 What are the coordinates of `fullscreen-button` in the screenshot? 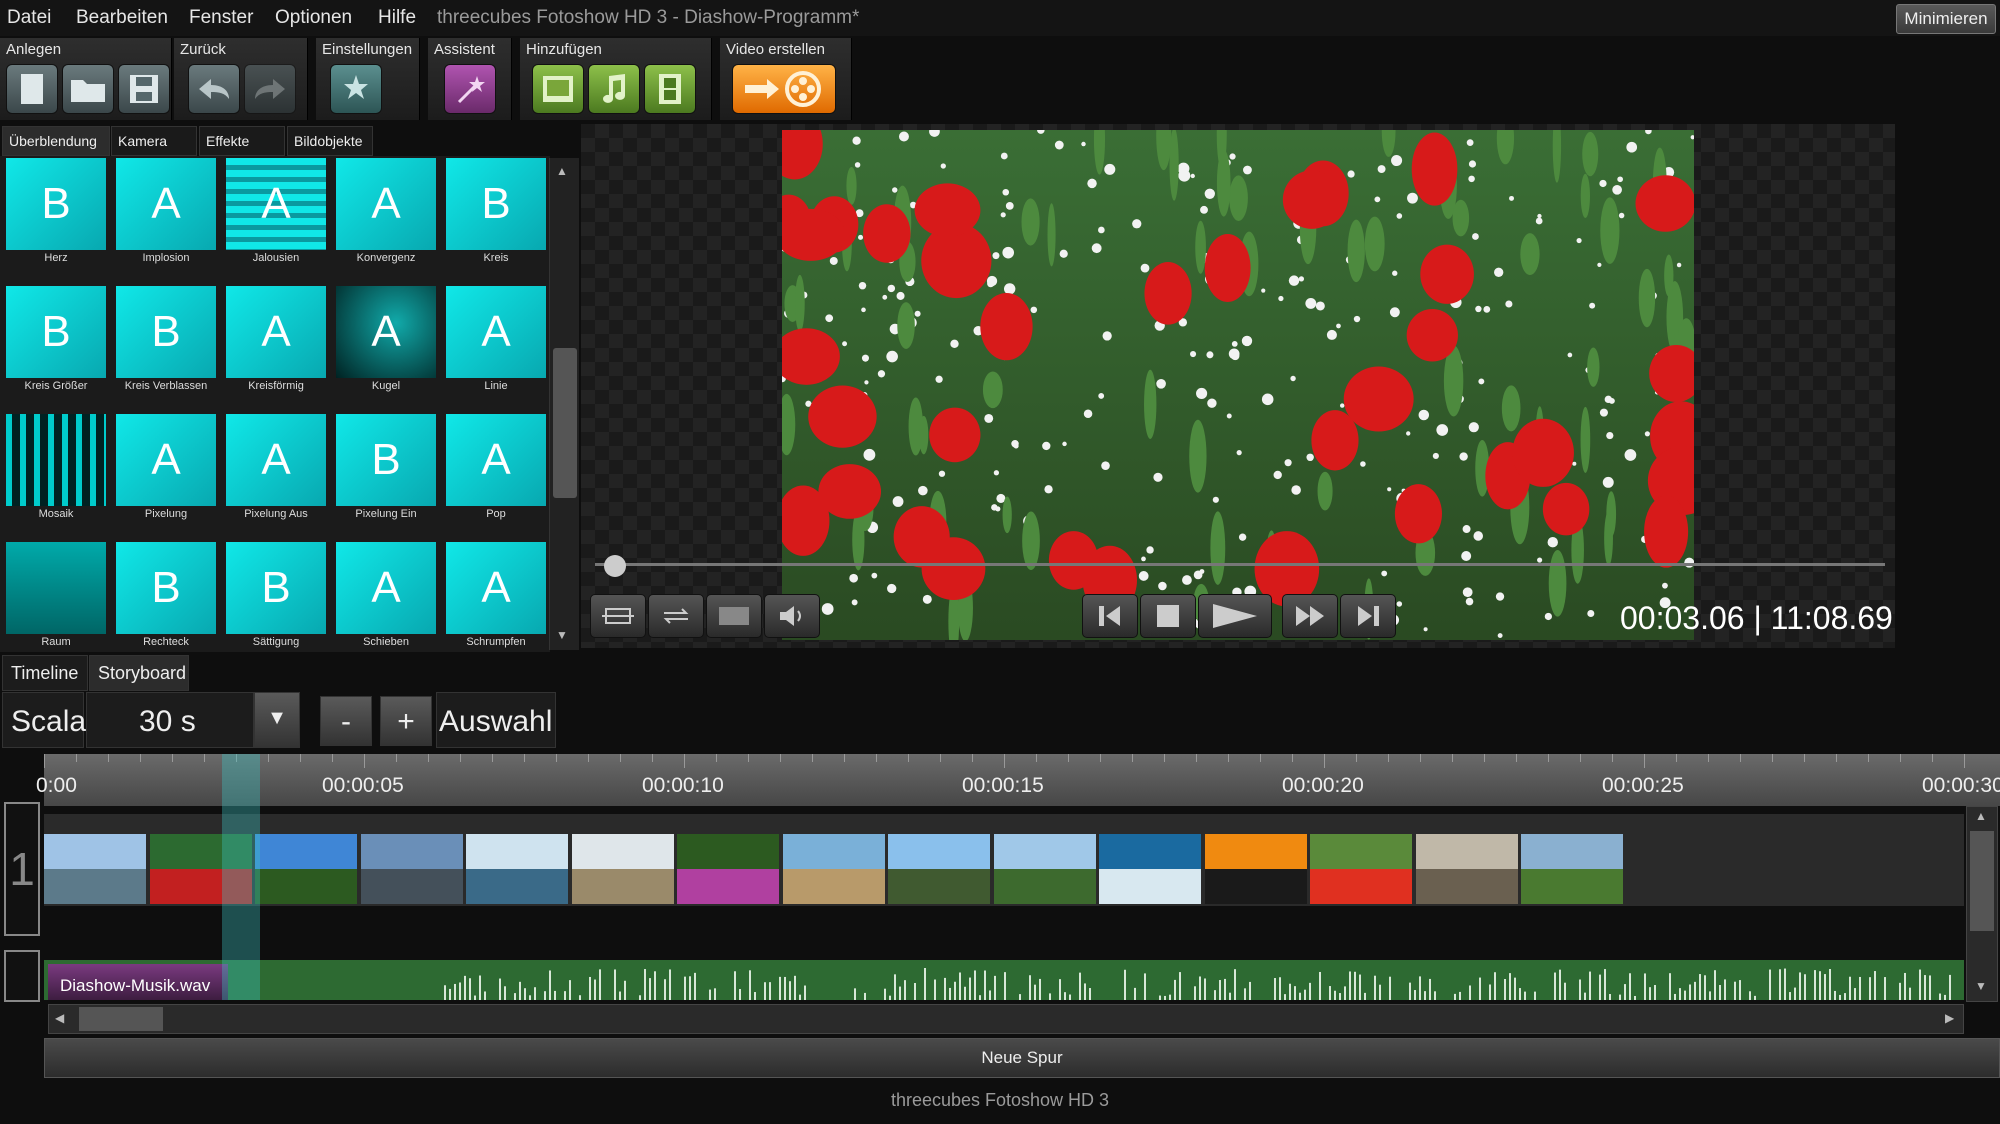 It's located at (734, 616).